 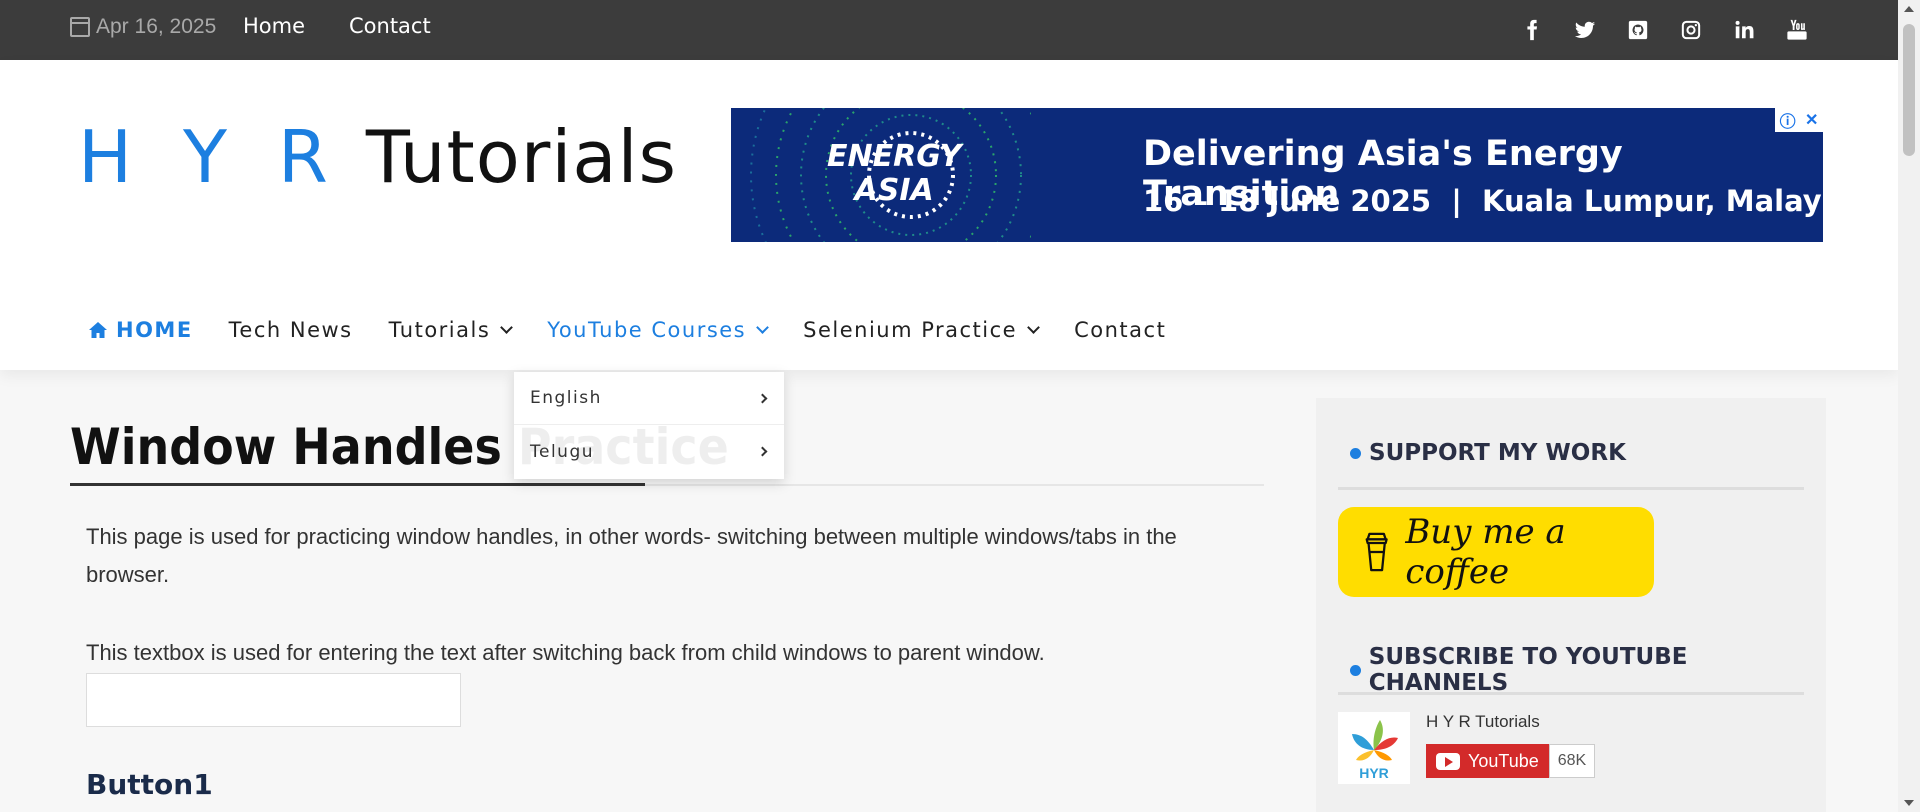 What do you see at coordinates (1448, 761) in the screenshot?
I see `youtube-play-icon` at bounding box center [1448, 761].